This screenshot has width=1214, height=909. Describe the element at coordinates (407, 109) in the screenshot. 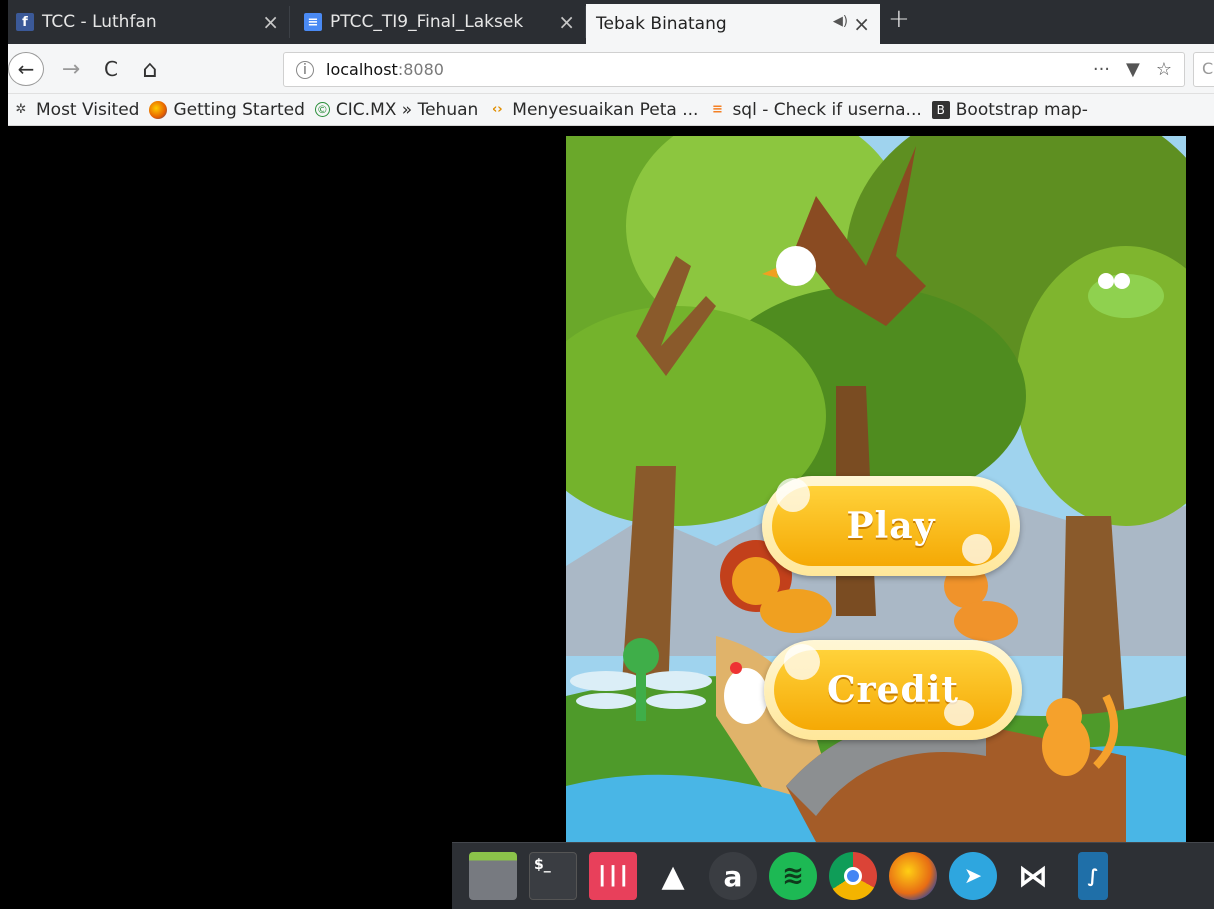

I see `bookmark-label: CIC.MX » Tehuan` at that location.